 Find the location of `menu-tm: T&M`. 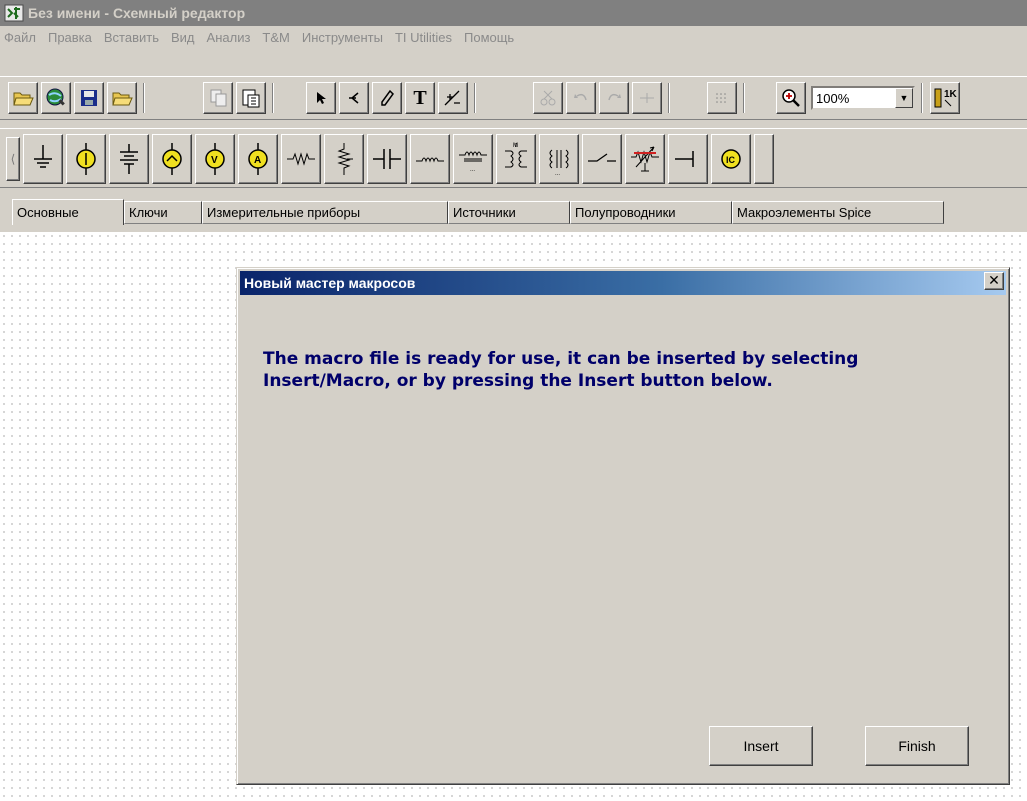

menu-tm: T&M is located at coordinates (275, 37).